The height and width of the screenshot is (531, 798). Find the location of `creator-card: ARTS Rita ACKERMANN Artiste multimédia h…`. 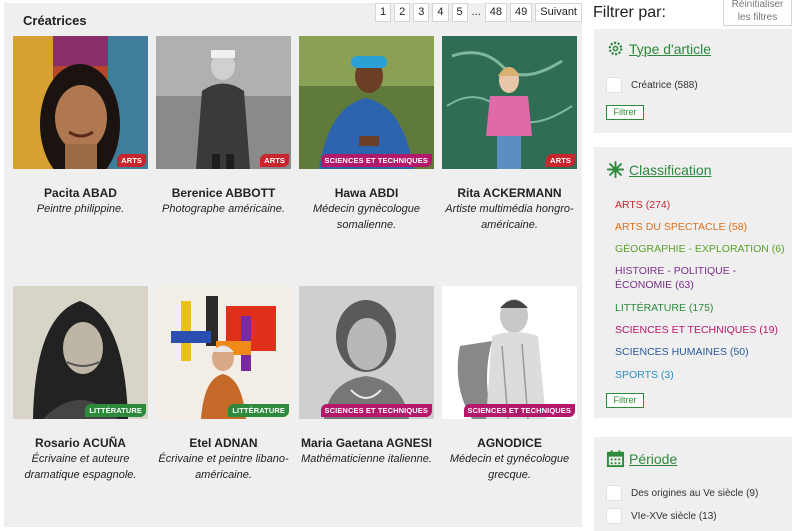

creator-card: ARTS Rita ACKERMANN Artiste multimédia h… is located at coordinates (509, 146).